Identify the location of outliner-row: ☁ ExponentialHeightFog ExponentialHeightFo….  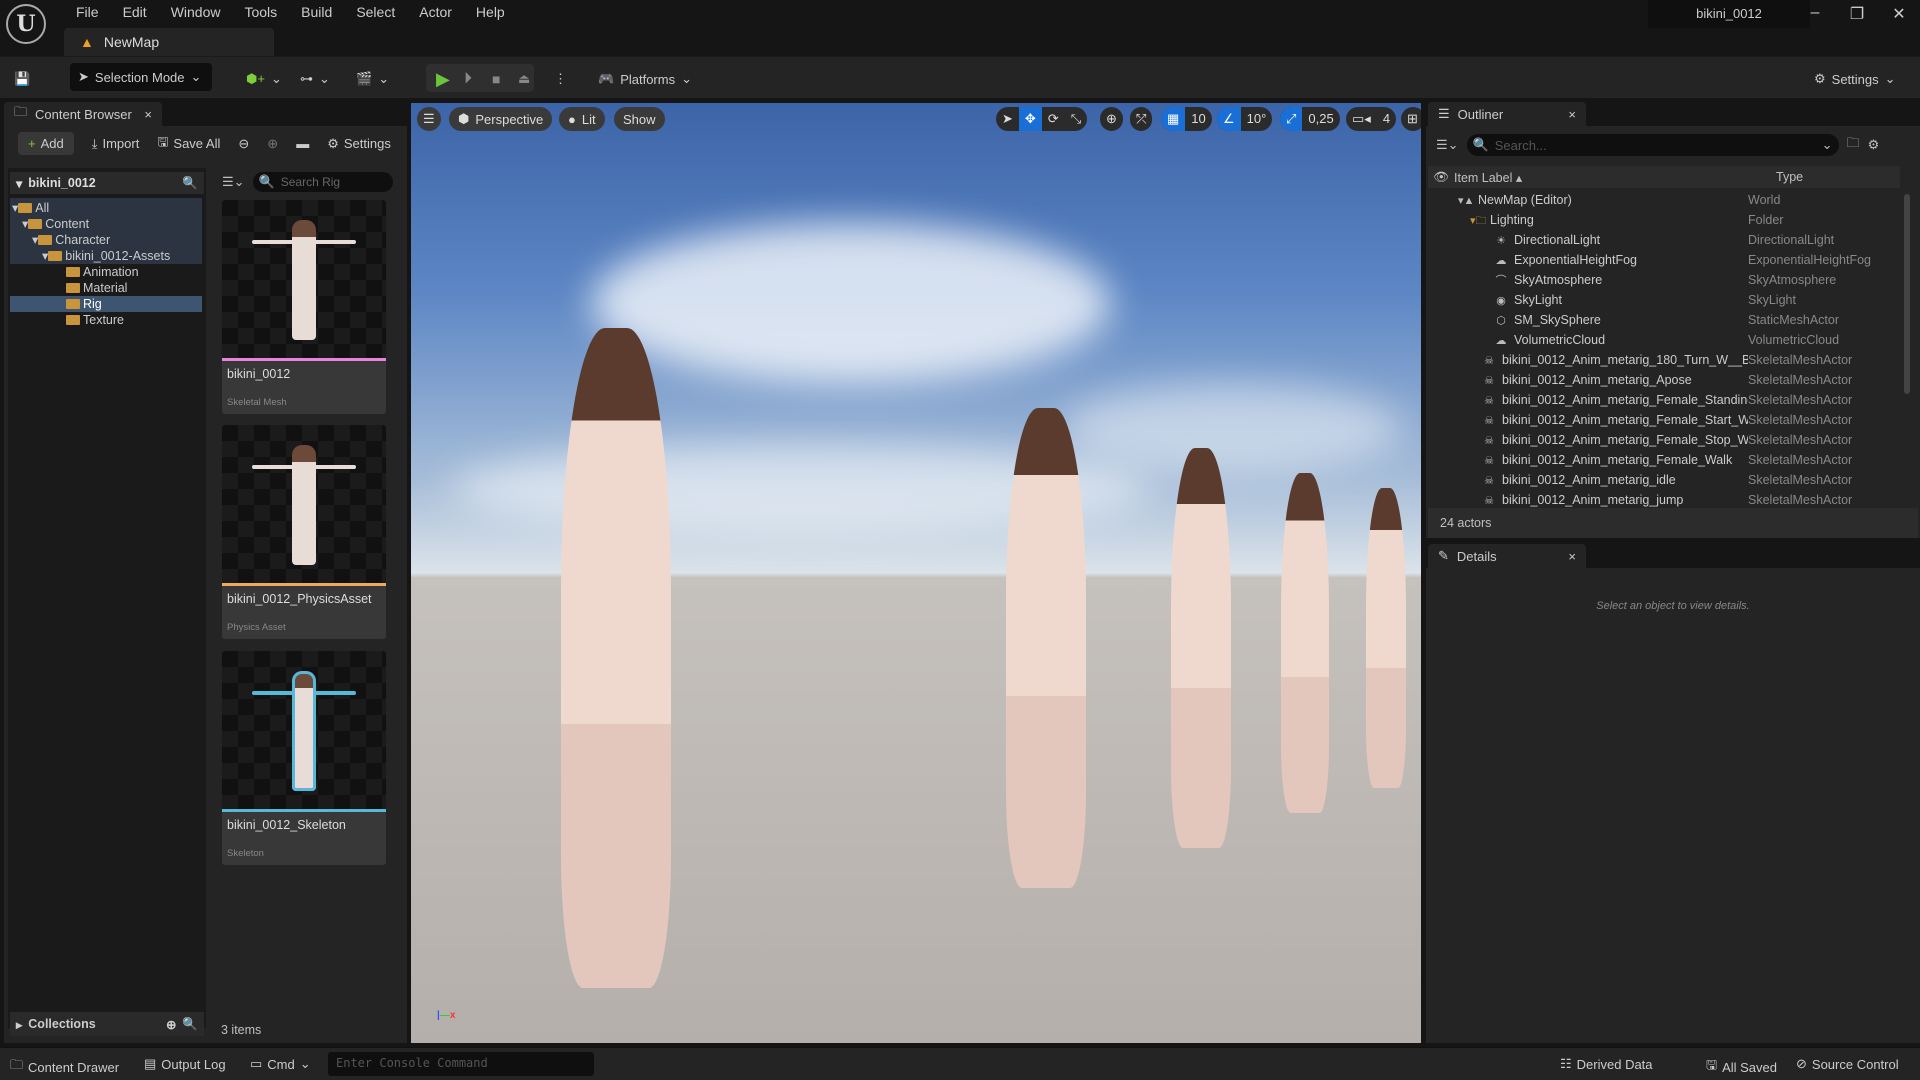
(1664, 260).